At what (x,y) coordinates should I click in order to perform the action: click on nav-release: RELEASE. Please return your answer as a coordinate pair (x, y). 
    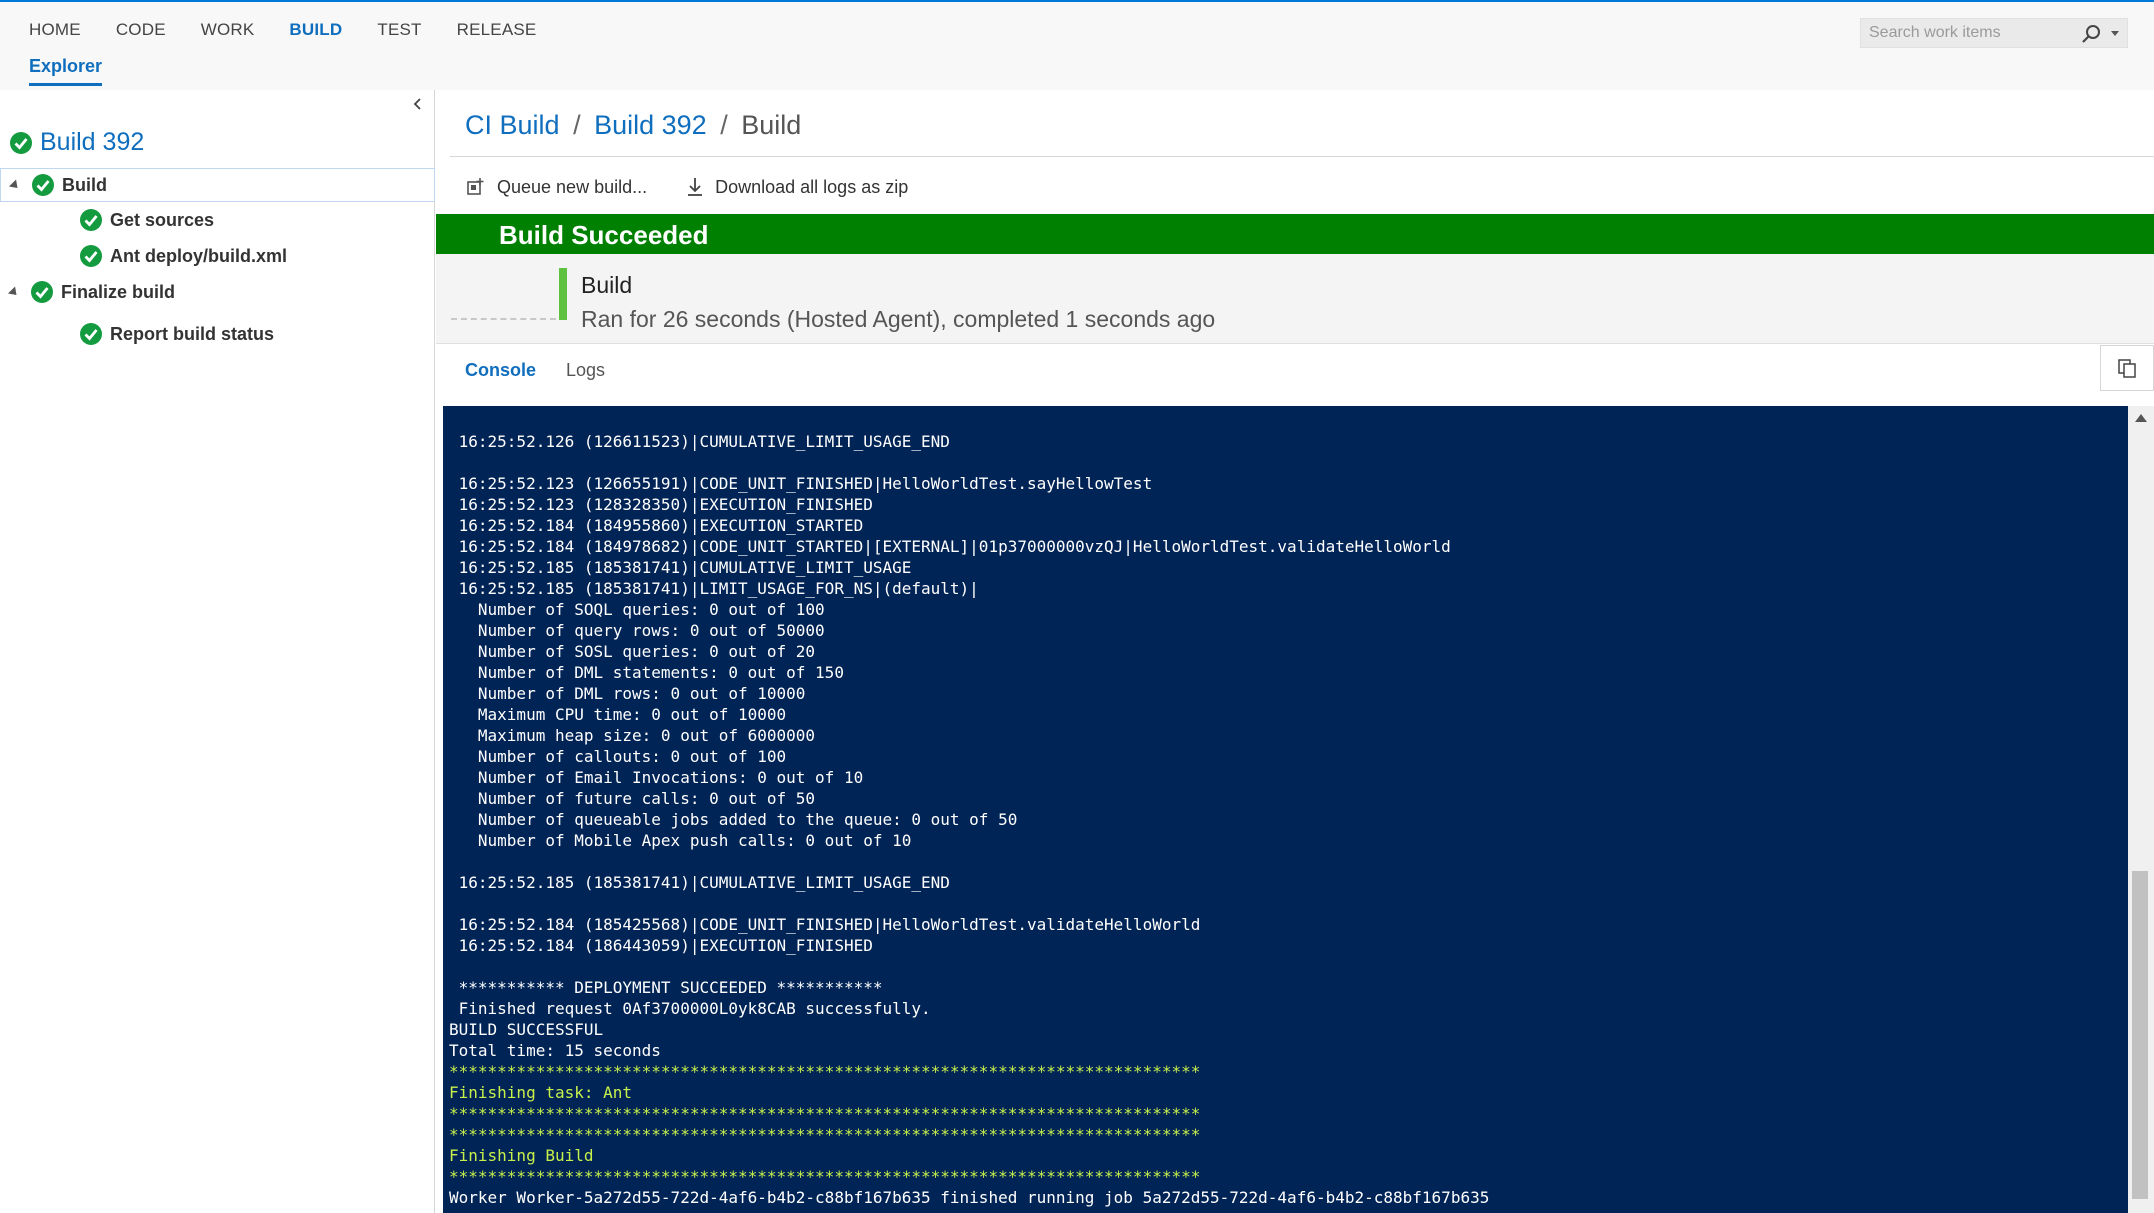
    Looking at the image, I should click on (497, 30).